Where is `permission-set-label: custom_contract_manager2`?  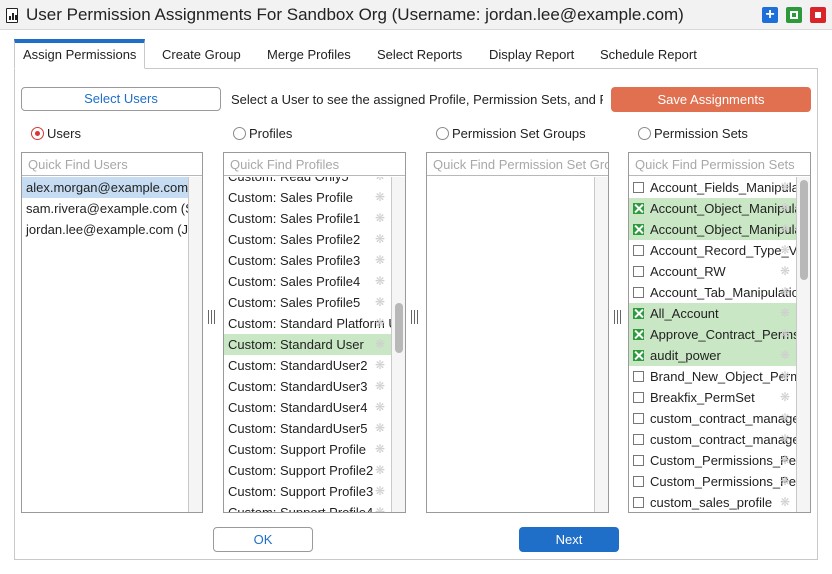
permission-set-label: custom_contract_manager2 is located at coordinates (723, 439).